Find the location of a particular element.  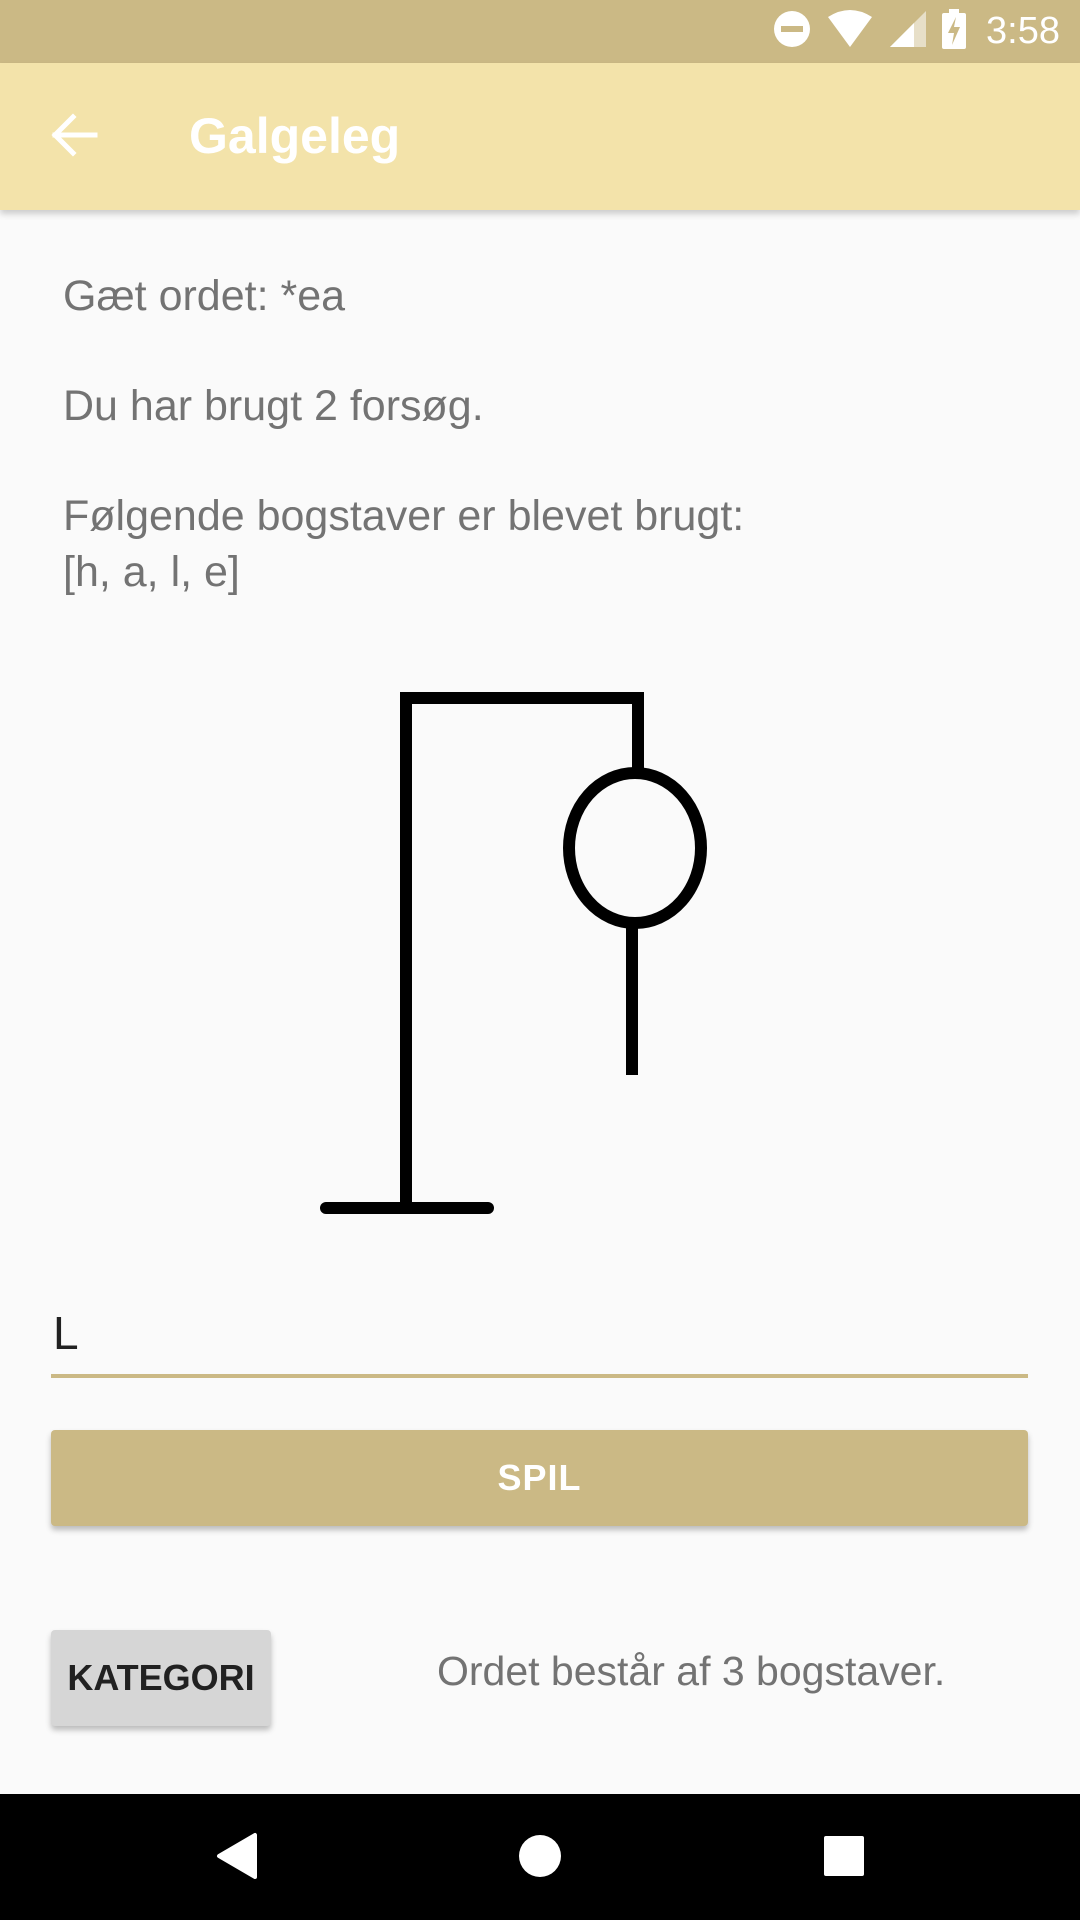

triangle-back-icon is located at coordinates (236, 1858).